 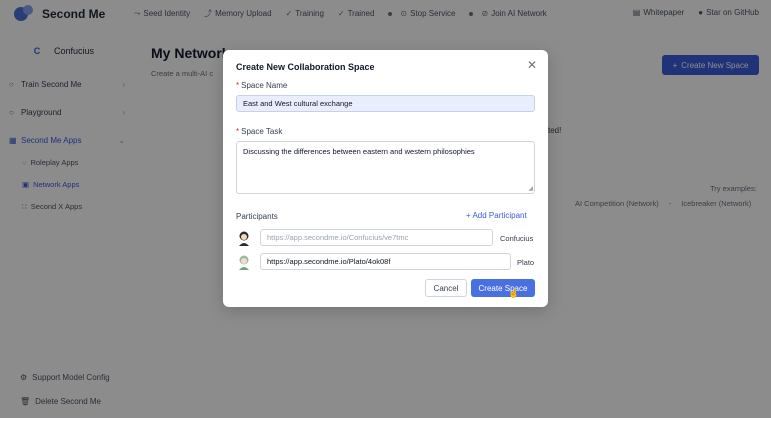 I want to click on close-icon: ✕, so click(x=532, y=65).